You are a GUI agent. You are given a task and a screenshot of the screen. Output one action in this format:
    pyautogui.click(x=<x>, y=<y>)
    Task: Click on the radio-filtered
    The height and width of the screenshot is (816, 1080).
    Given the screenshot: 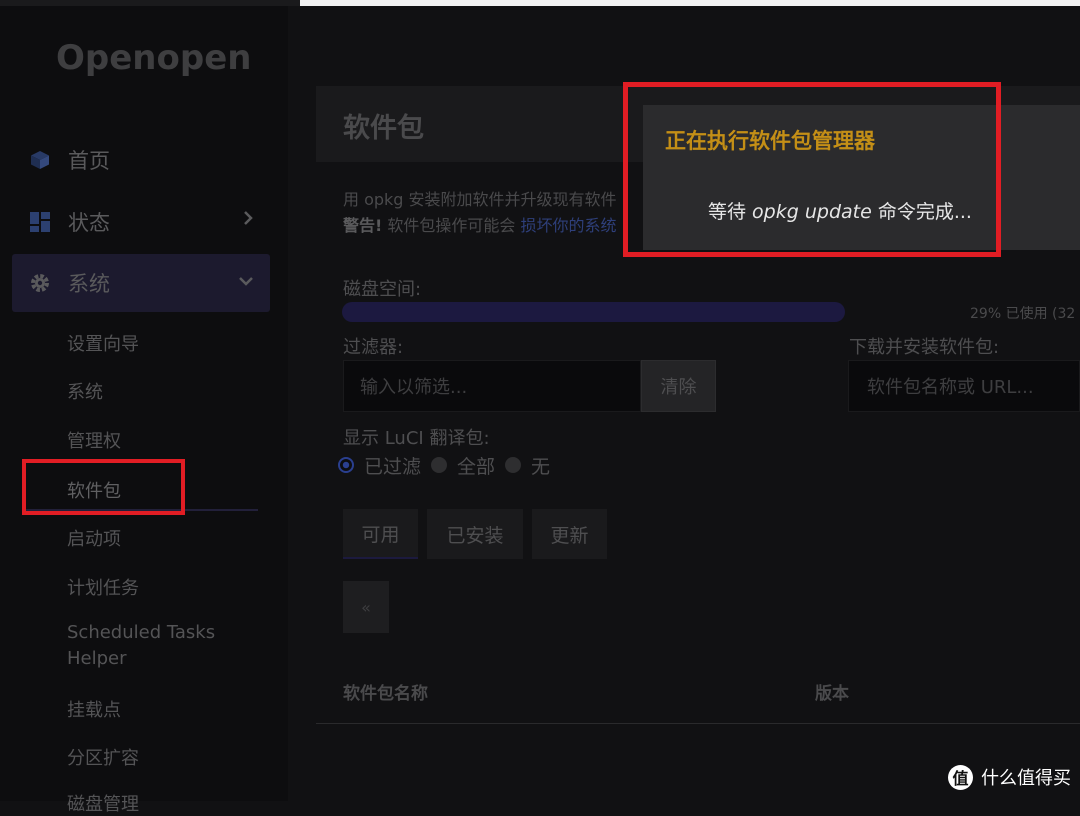 What is the action you would take?
    pyautogui.click(x=346, y=465)
    